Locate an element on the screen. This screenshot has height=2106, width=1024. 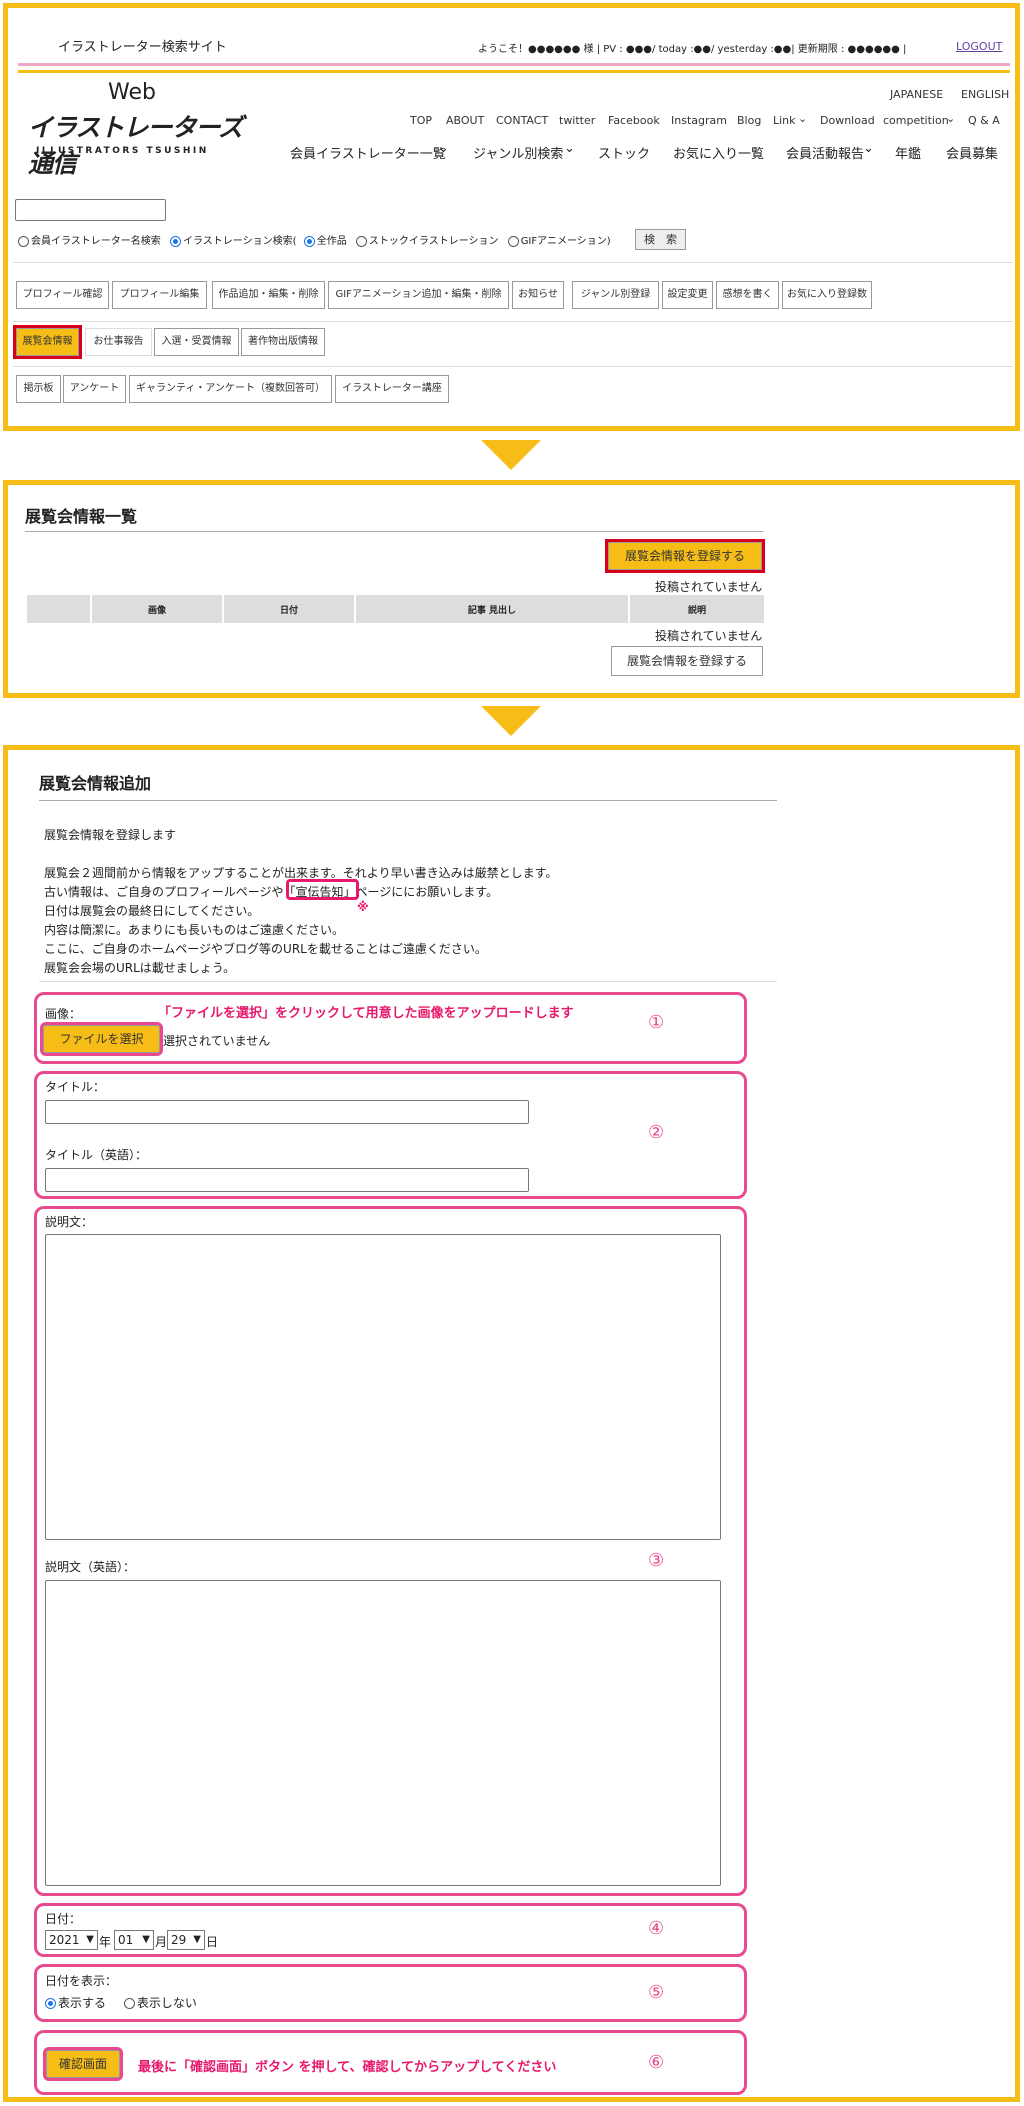
exhibition-table: 画像 日付 記事 見出し 説明 is located at coordinates (395, 609).